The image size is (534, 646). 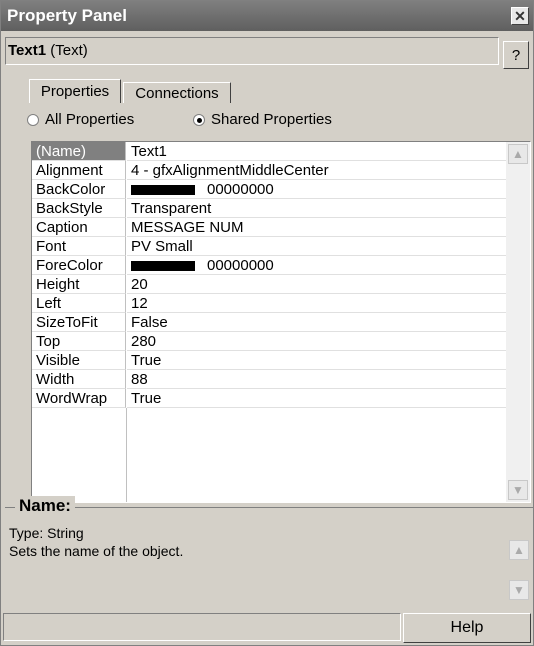 I want to click on property-row-caption: Caption MESSAGE NUM, so click(x=269, y=227).